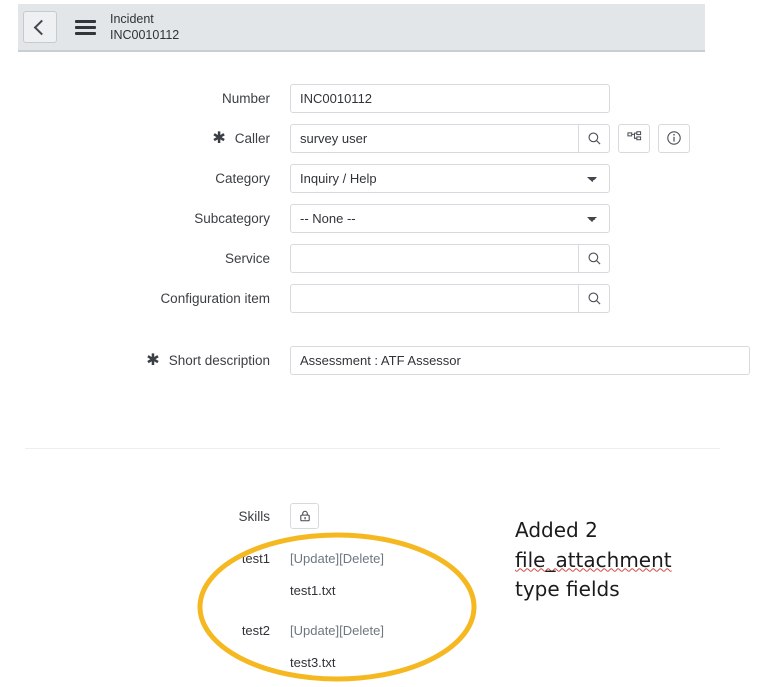  I want to click on annotation-line-3: type fields, so click(567, 589).